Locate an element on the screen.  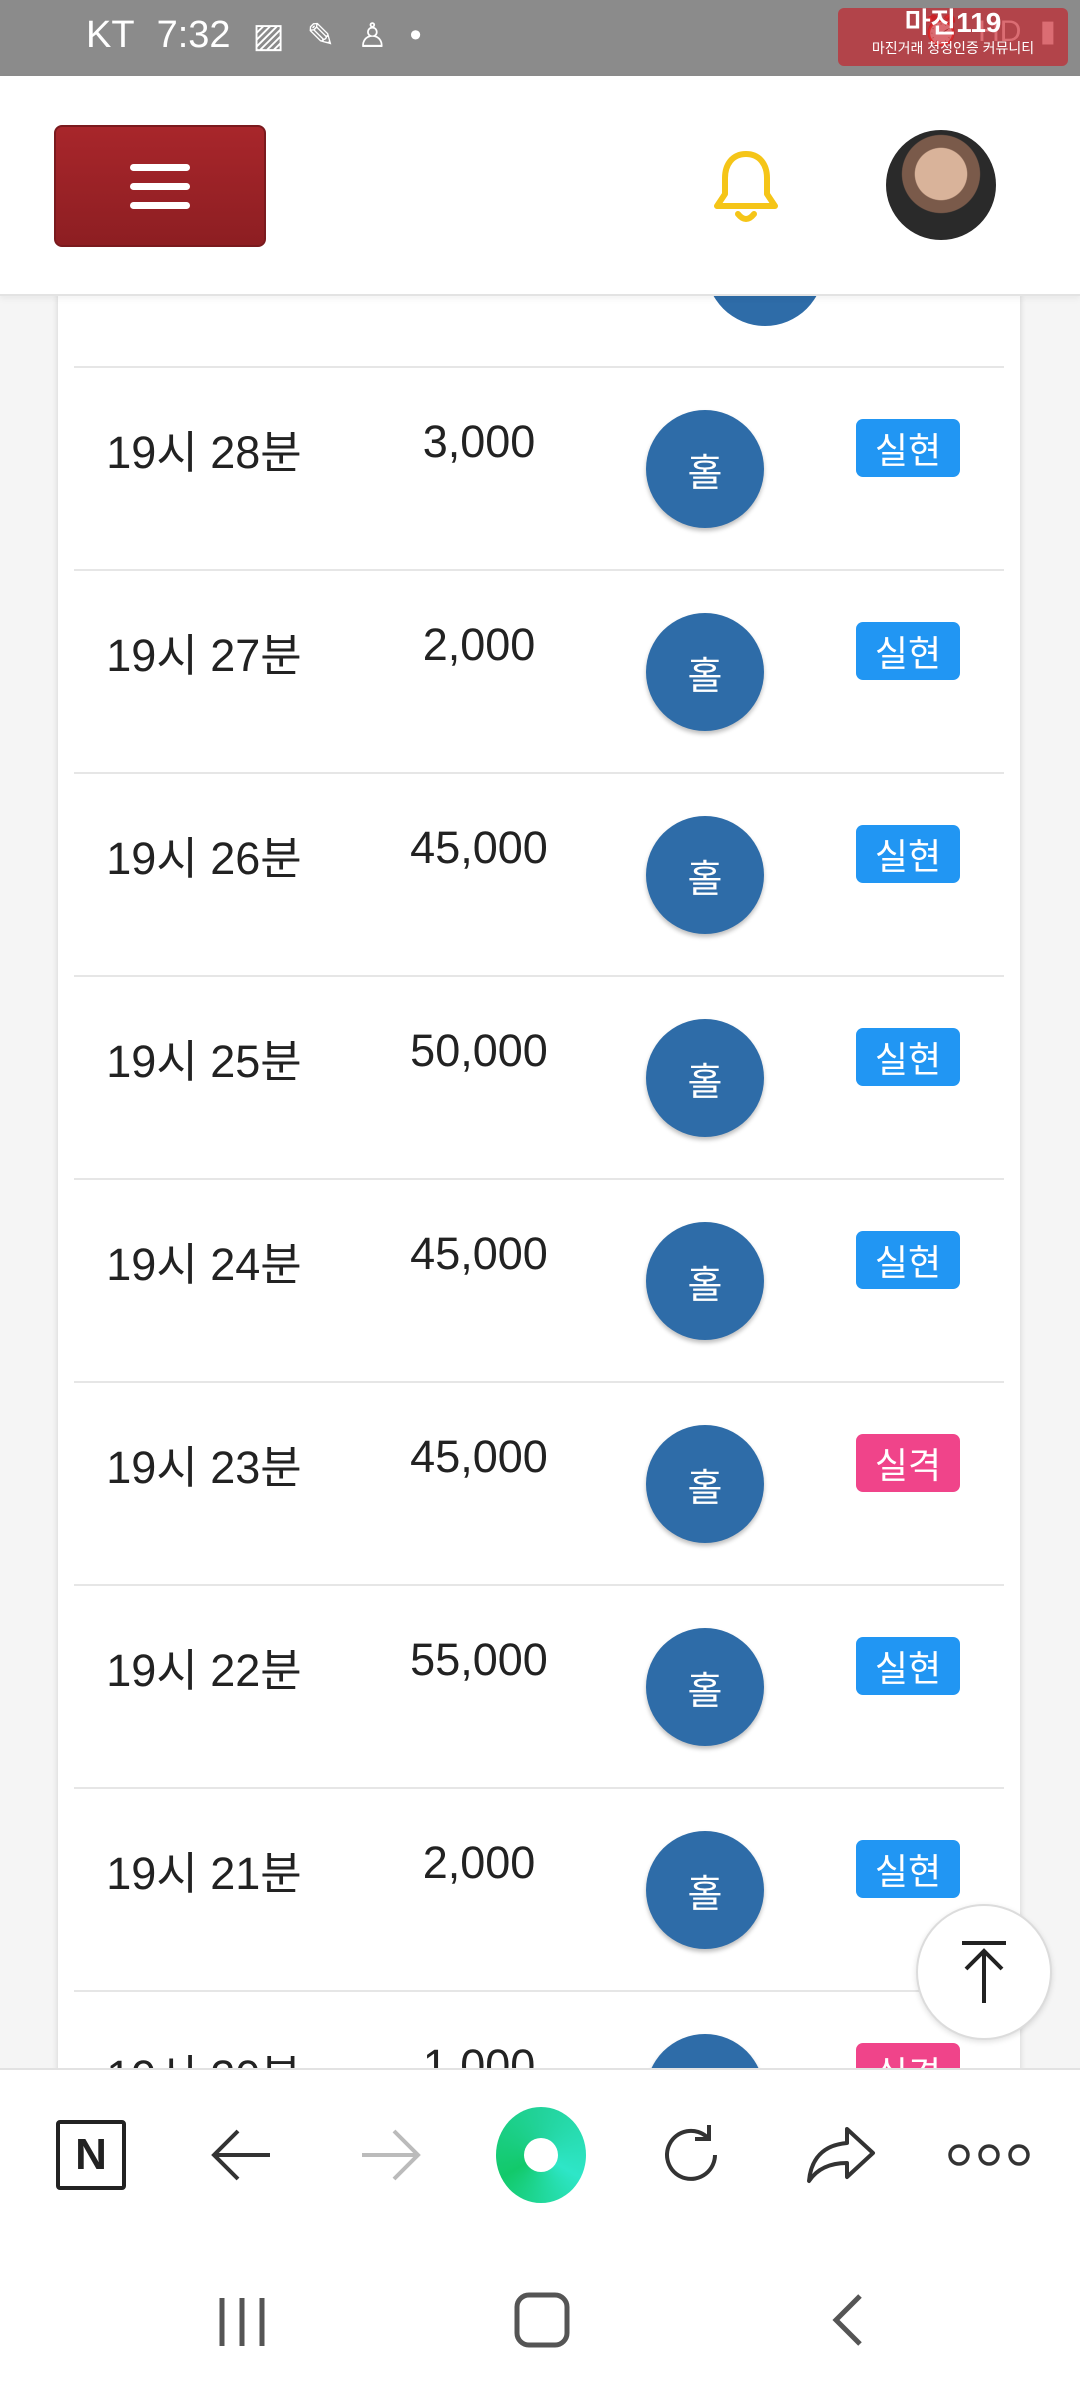
status-left: KT 7:32 ▨ ✎ ♙ • is located at coordinates (254, 35).